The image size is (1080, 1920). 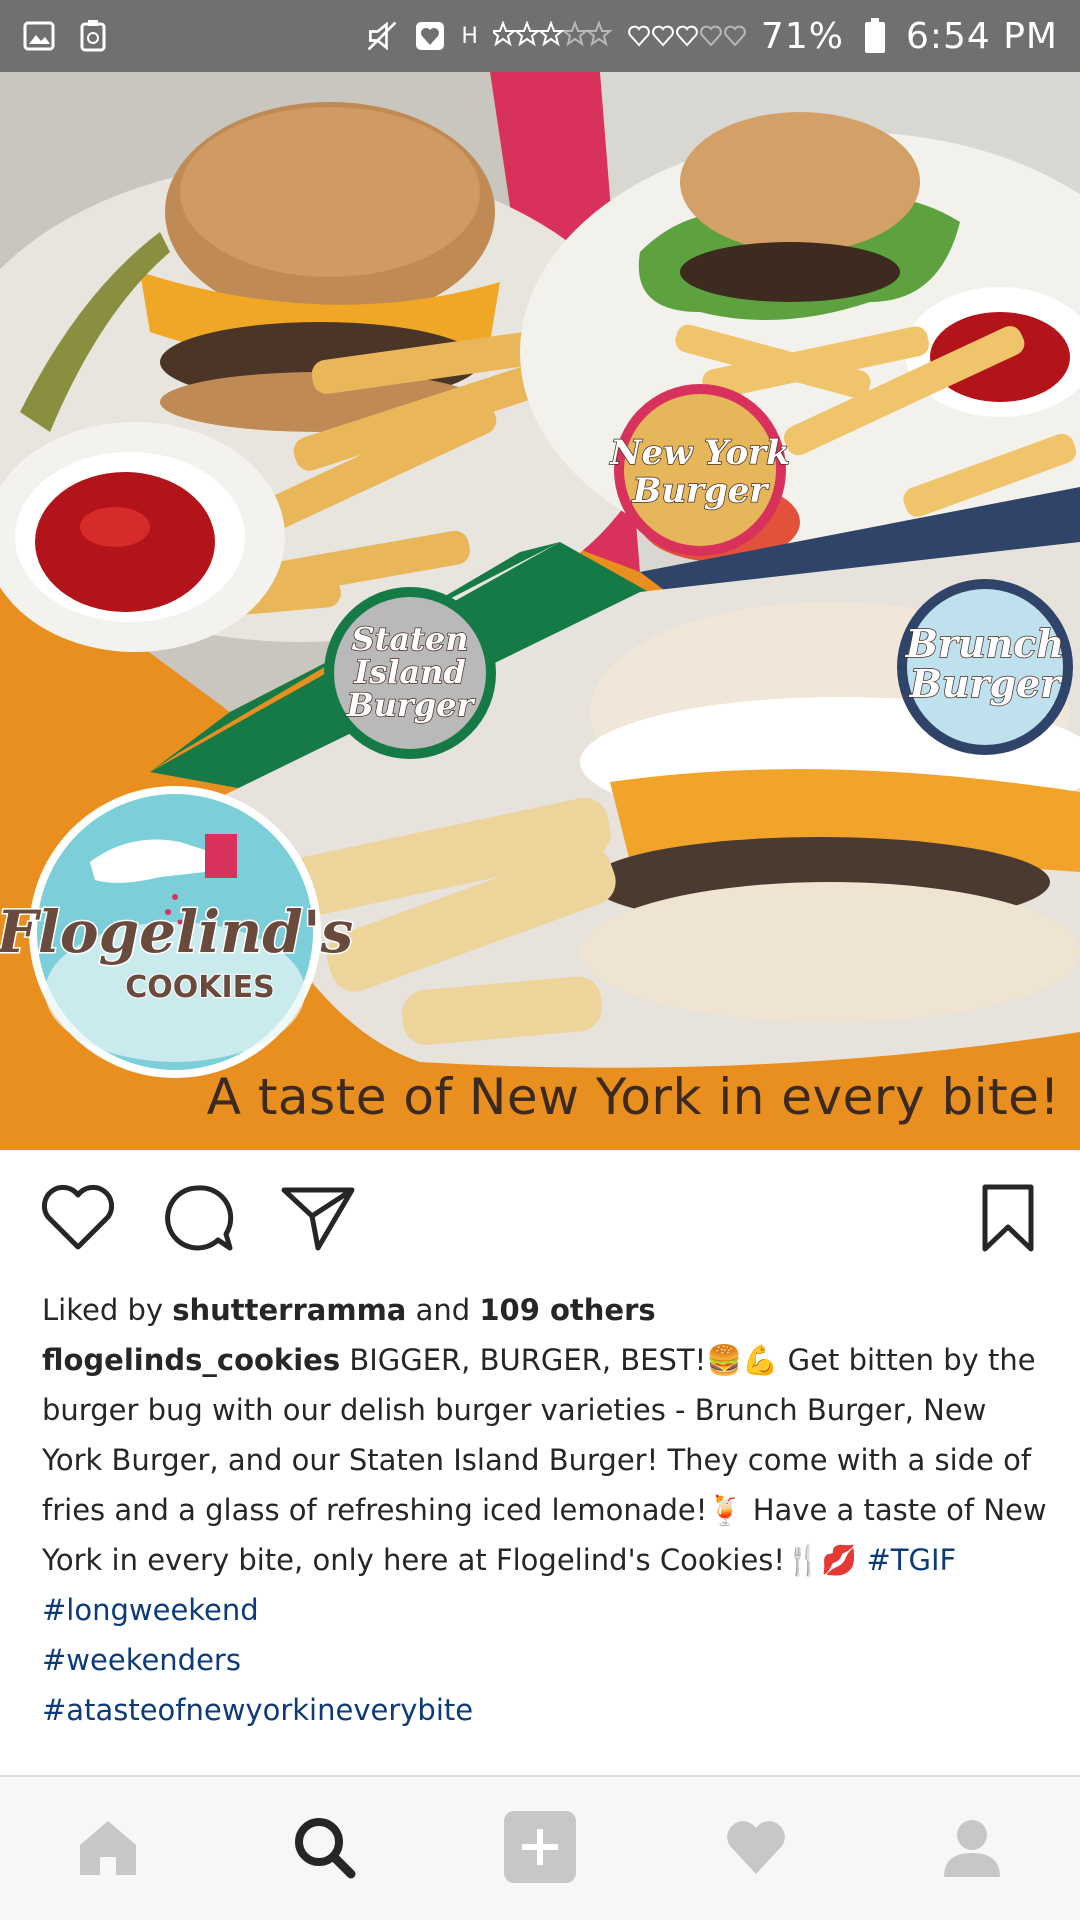 What do you see at coordinates (470, 36) in the screenshot?
I see `network-type-label: H` at bounding box center [470, 36].